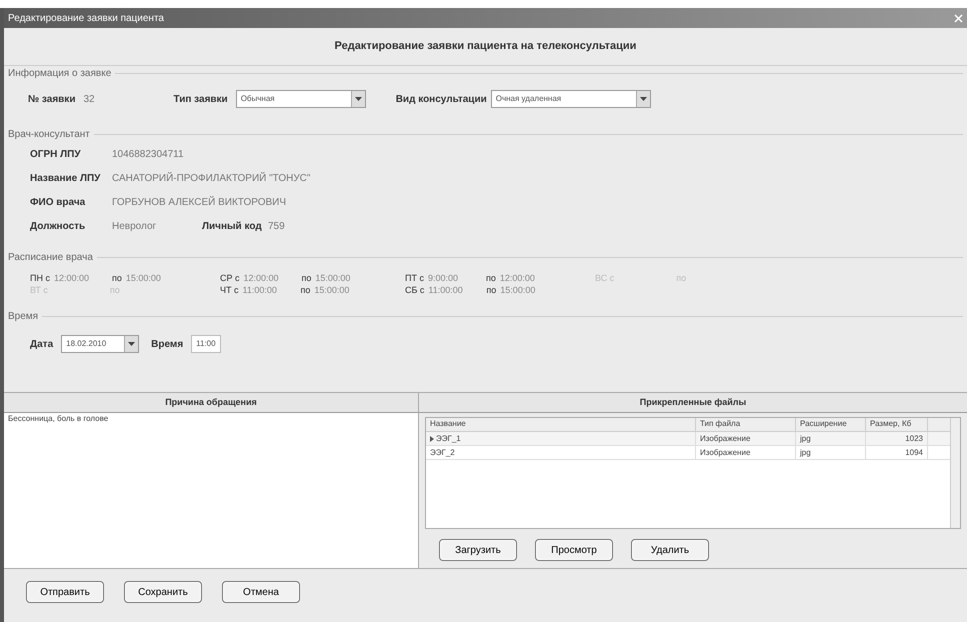  Describe the element at coordinates (23, 316) in the screenshot. I see `group-legend: Время` at that location.